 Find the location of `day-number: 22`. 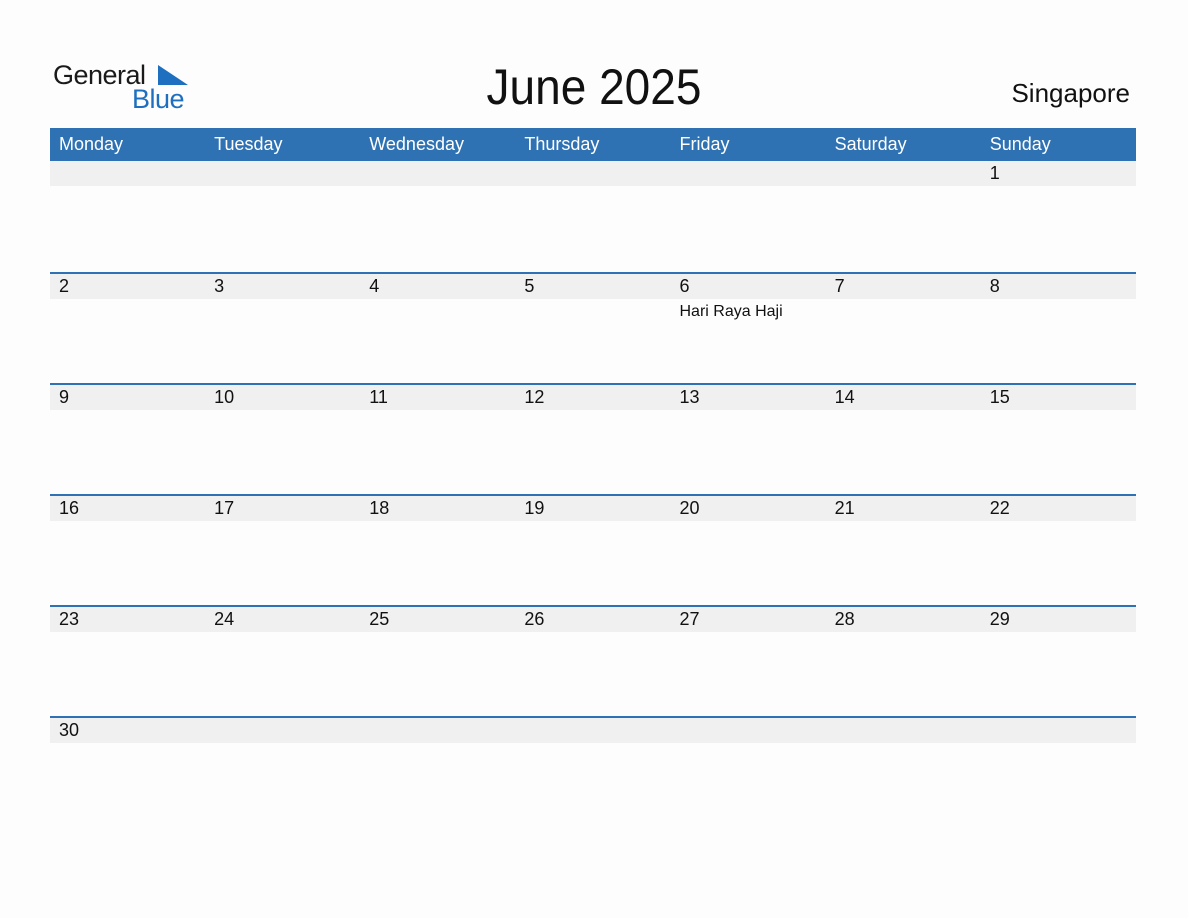

day-number: 22 is located at coordinates (999, 508).